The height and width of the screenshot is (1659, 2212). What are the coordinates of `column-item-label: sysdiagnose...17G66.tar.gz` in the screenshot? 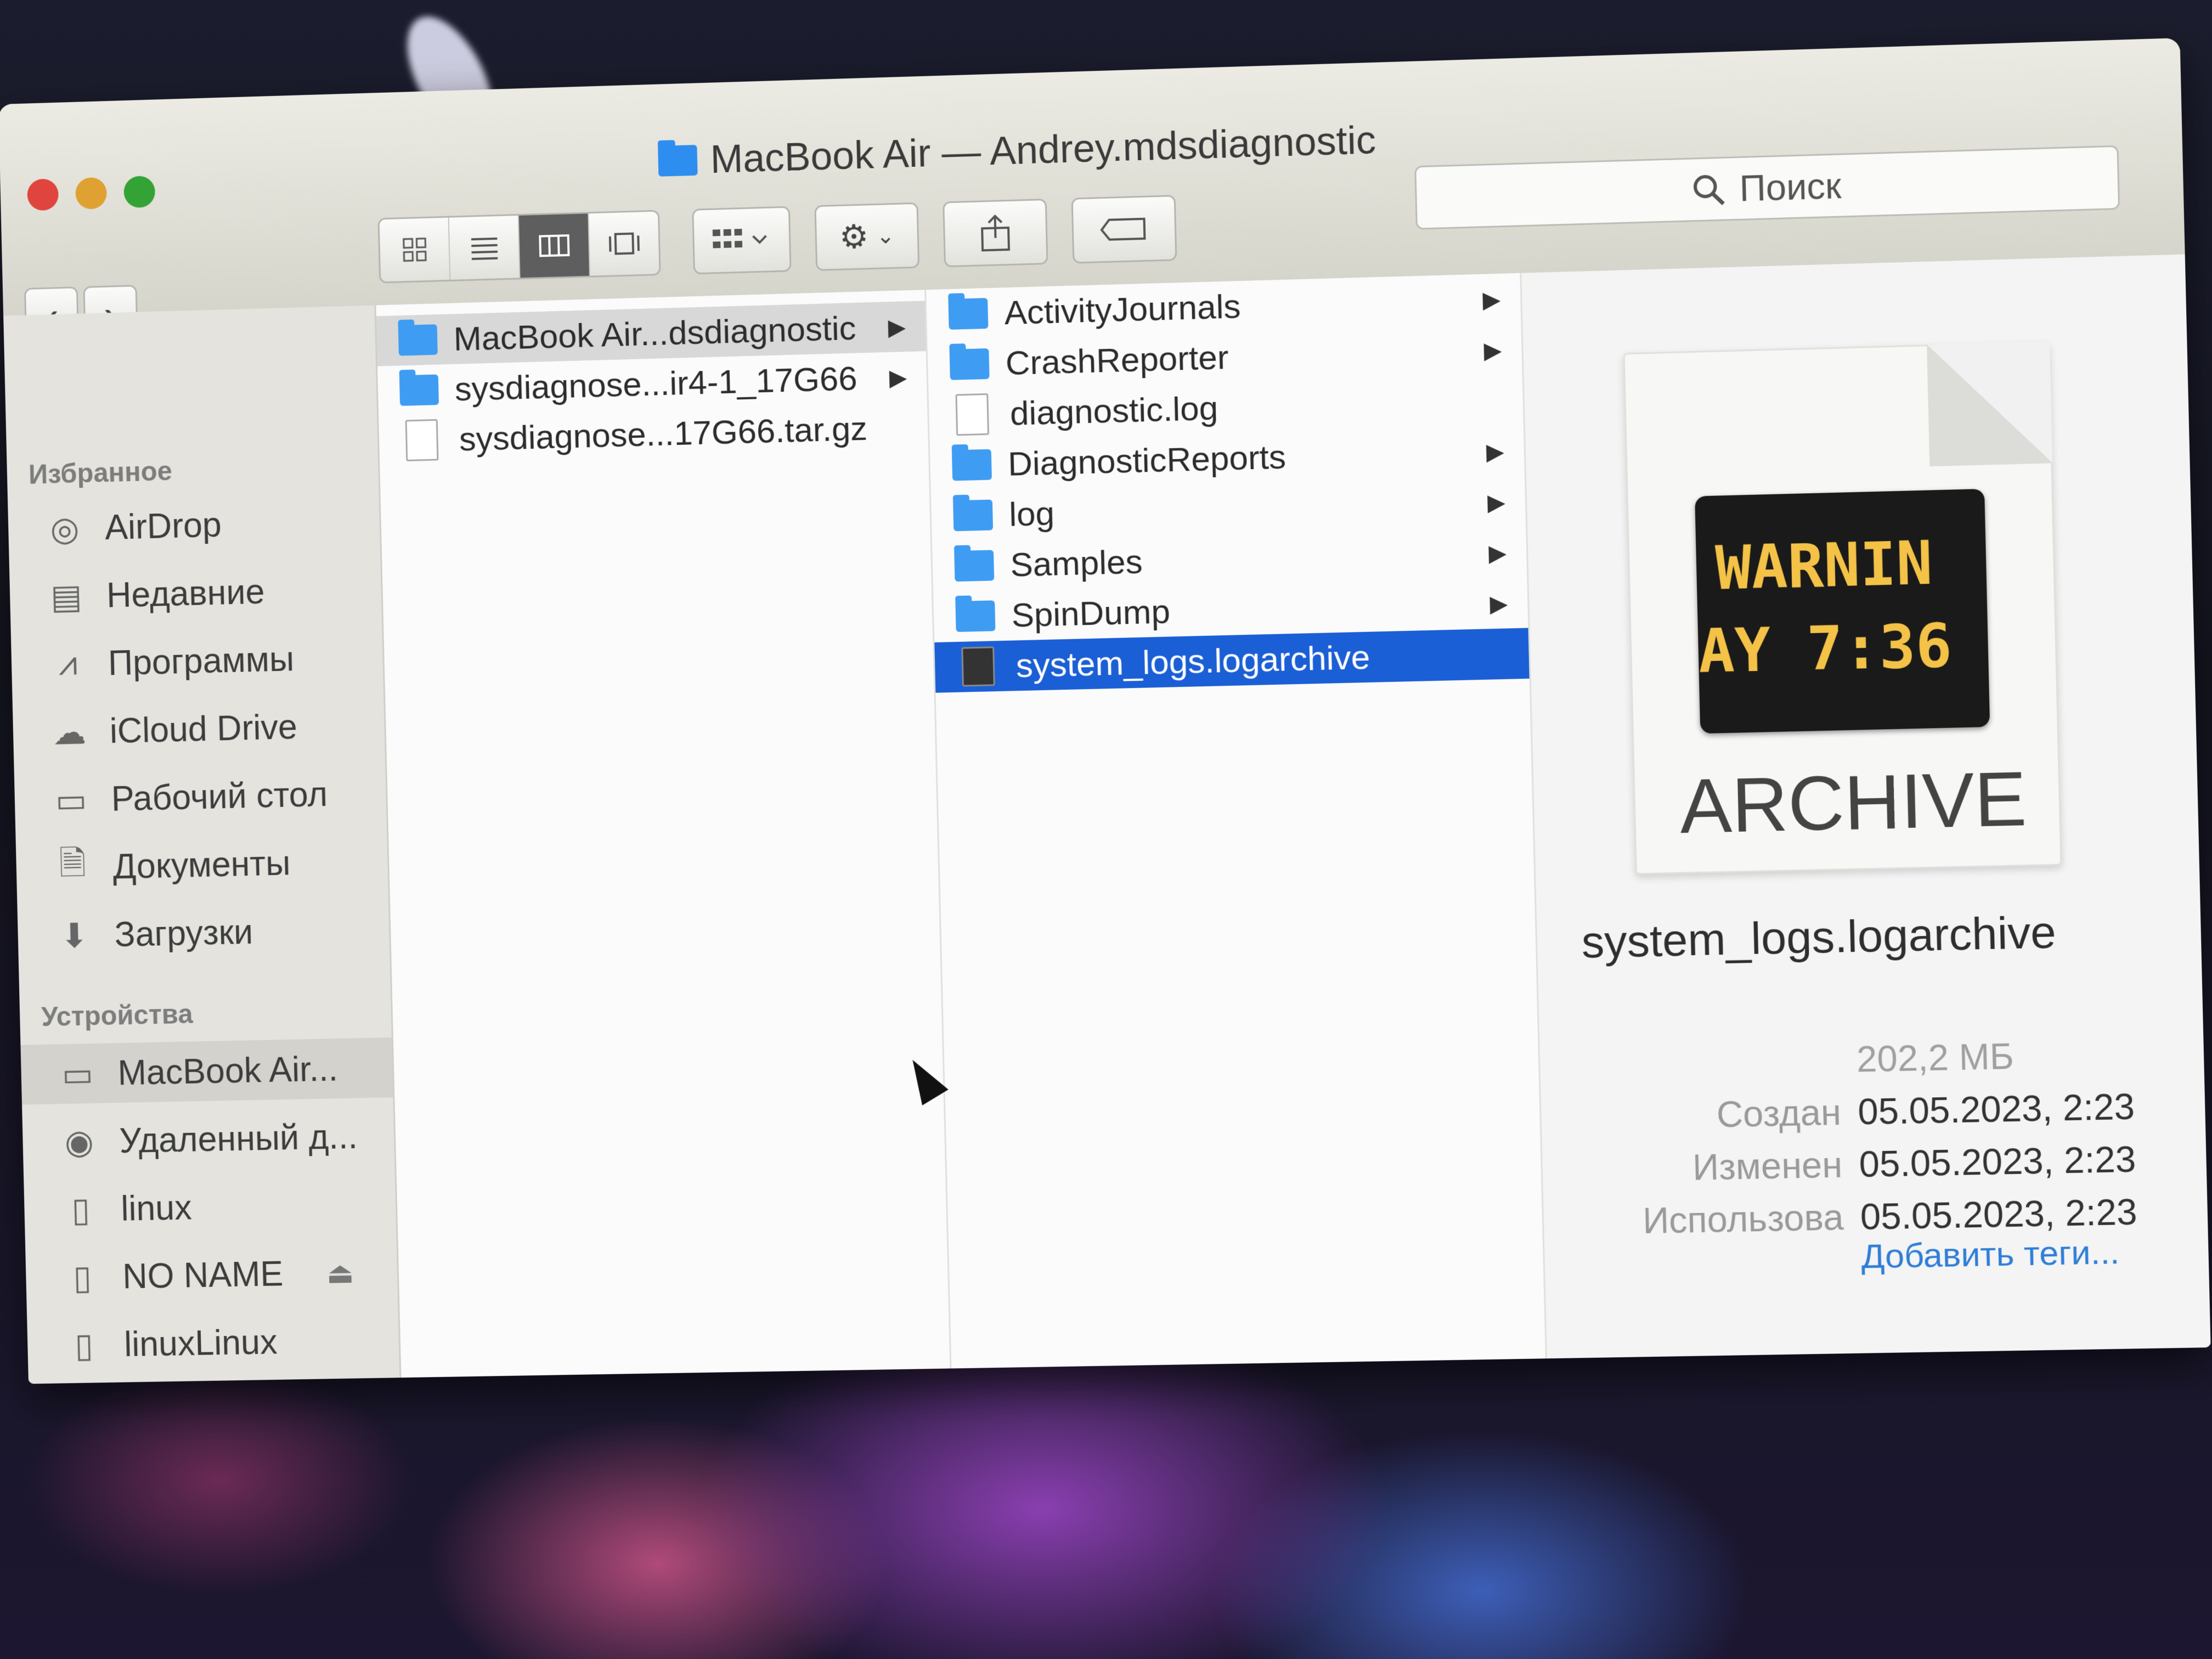 It's located at (663, 434).